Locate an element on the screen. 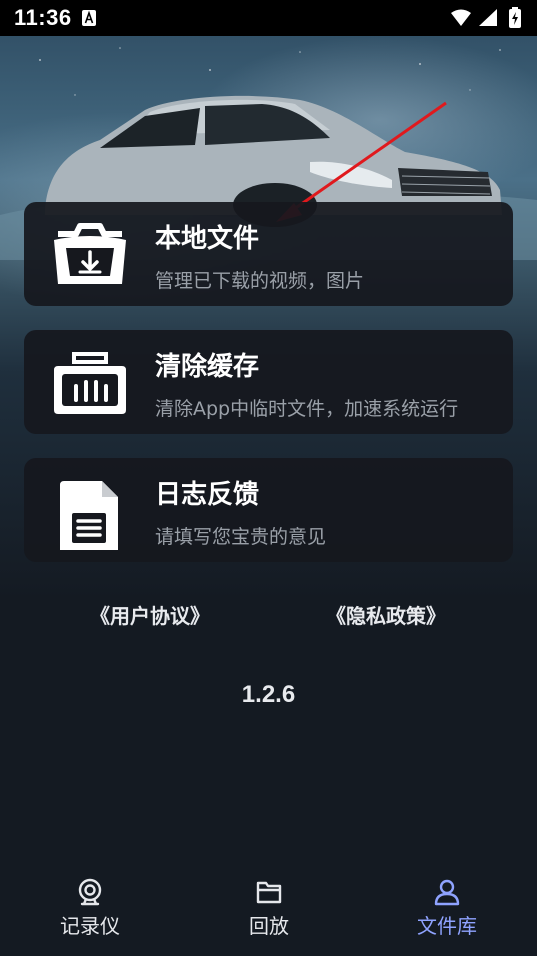 Image resolution: width=537 pixels, height=956 pixels. nav-item-playback: 回放 is located at coordinates (269, 911).